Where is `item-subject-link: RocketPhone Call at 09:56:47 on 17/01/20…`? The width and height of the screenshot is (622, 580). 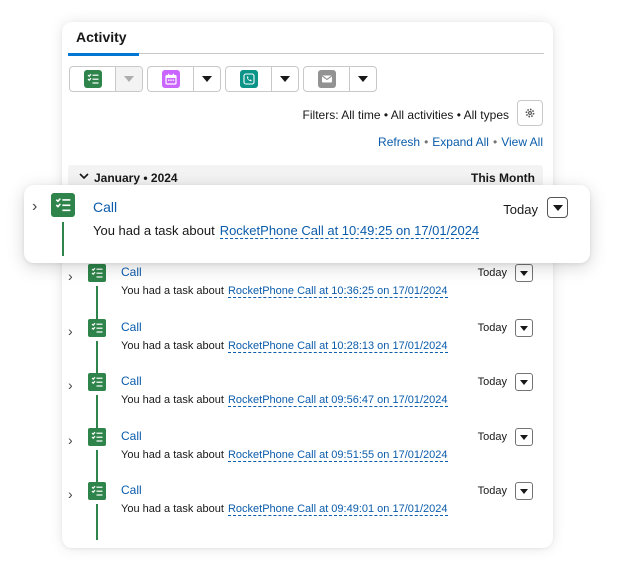
item-subject-link: RocketPhone Call at 09:56:47 on 17/01/20… is located at coordinates (337, 400).